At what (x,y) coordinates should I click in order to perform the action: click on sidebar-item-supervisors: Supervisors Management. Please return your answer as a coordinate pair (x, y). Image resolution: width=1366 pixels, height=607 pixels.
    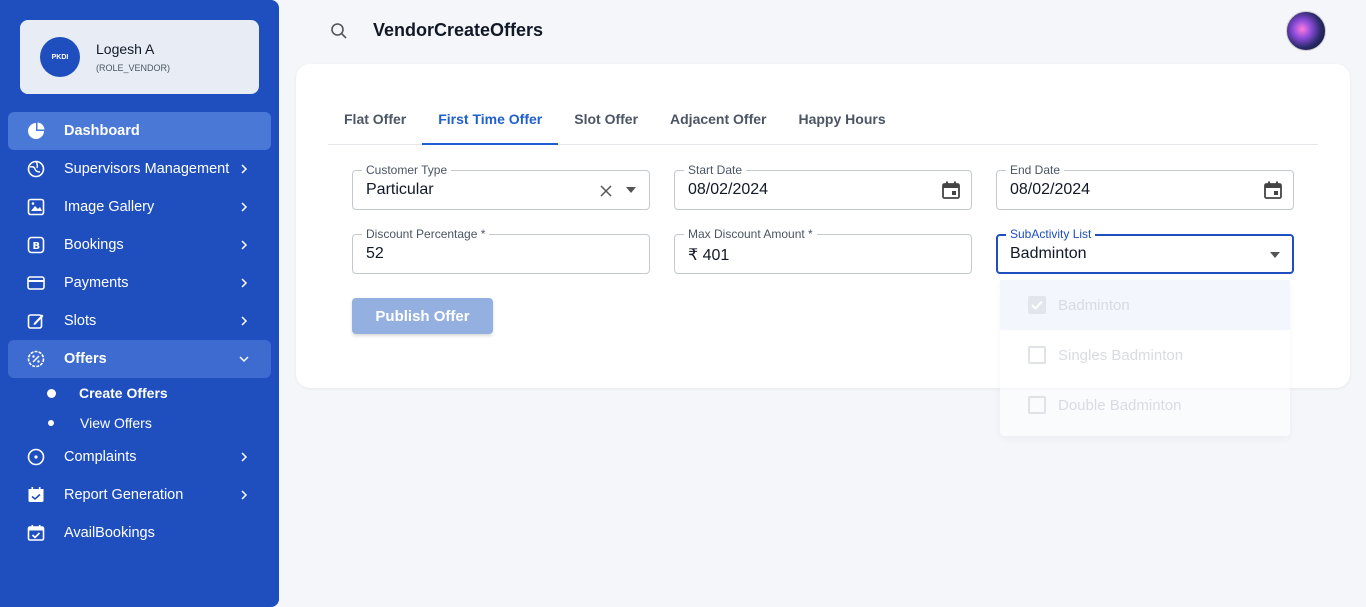
    Looking at the image, I should click on (139, 169).